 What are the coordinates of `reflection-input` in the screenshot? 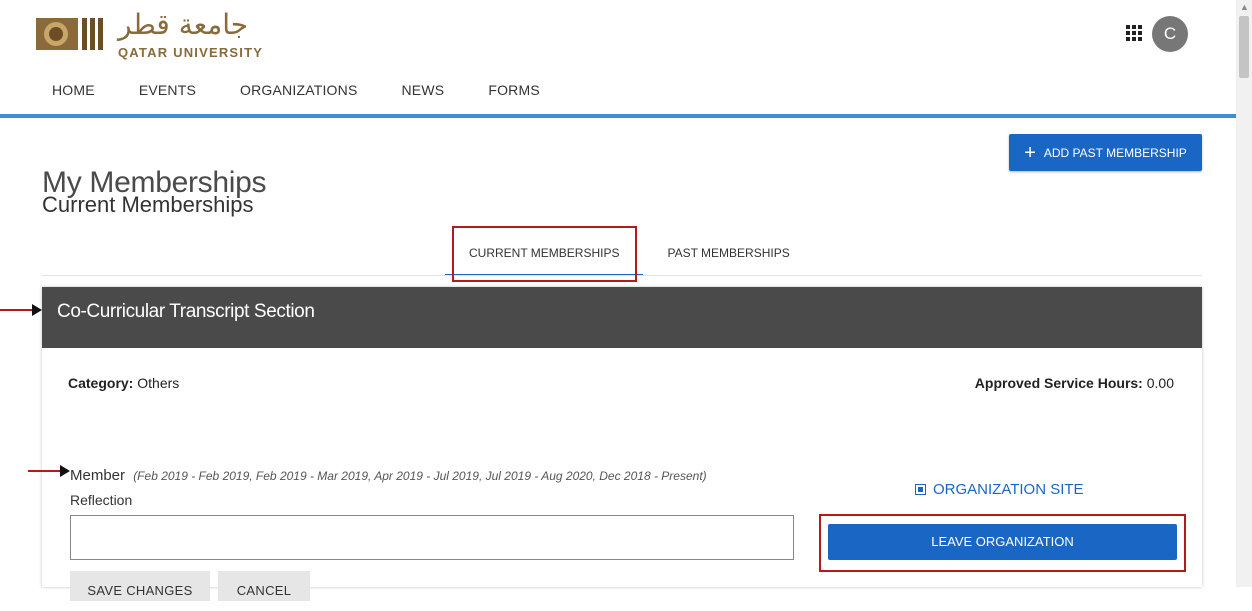 It's located at (432, 537).